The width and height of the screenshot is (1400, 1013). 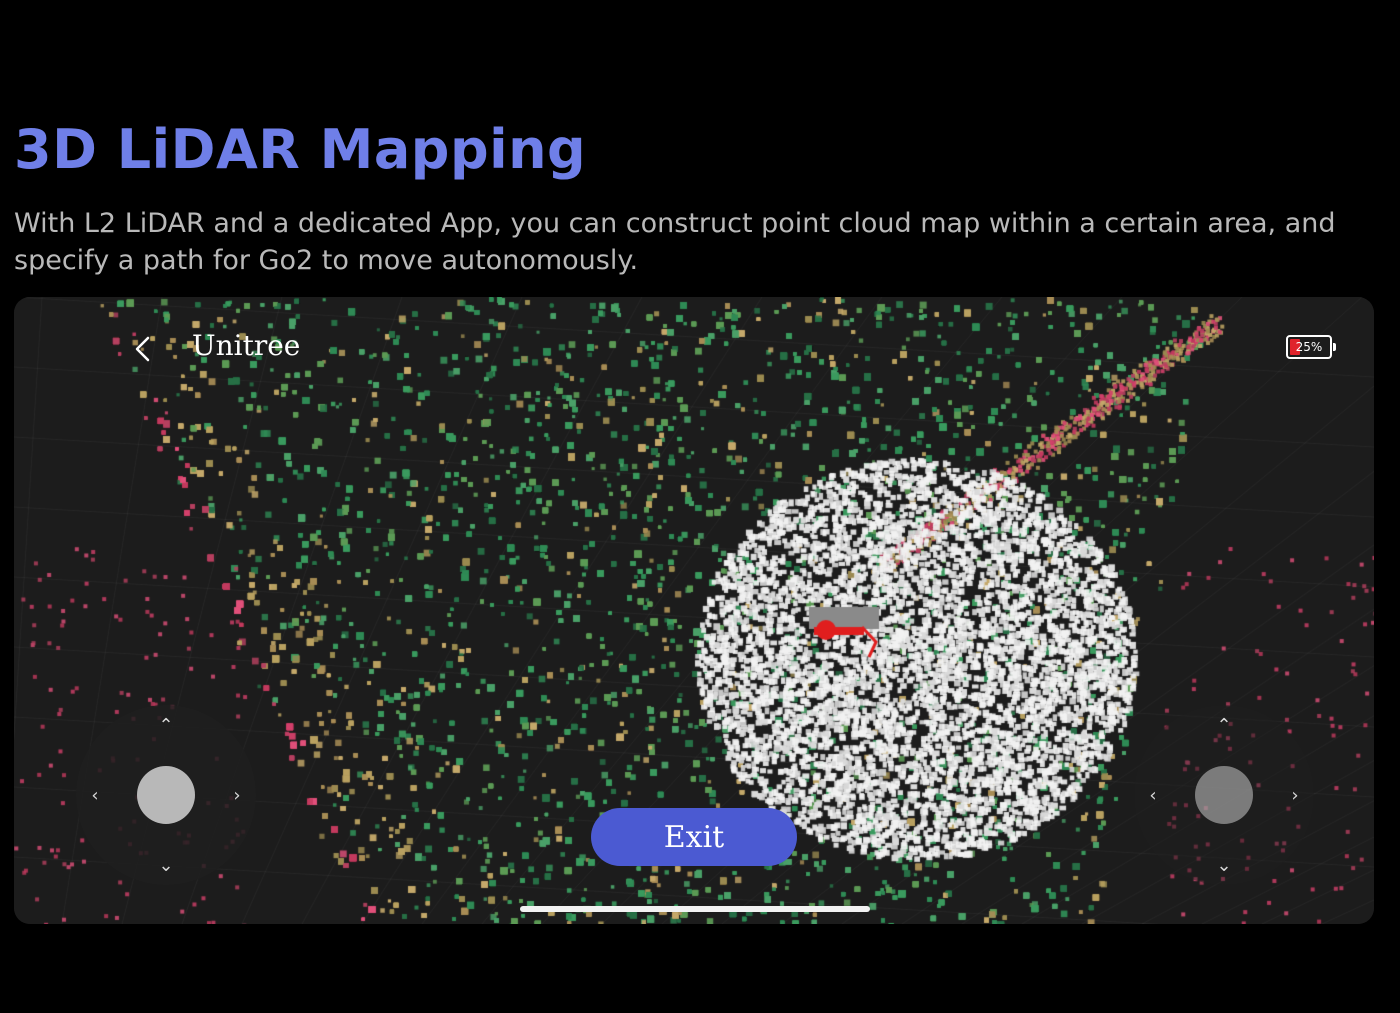 I want to click on right-joystick-knob, so click(x=1224, y=795).